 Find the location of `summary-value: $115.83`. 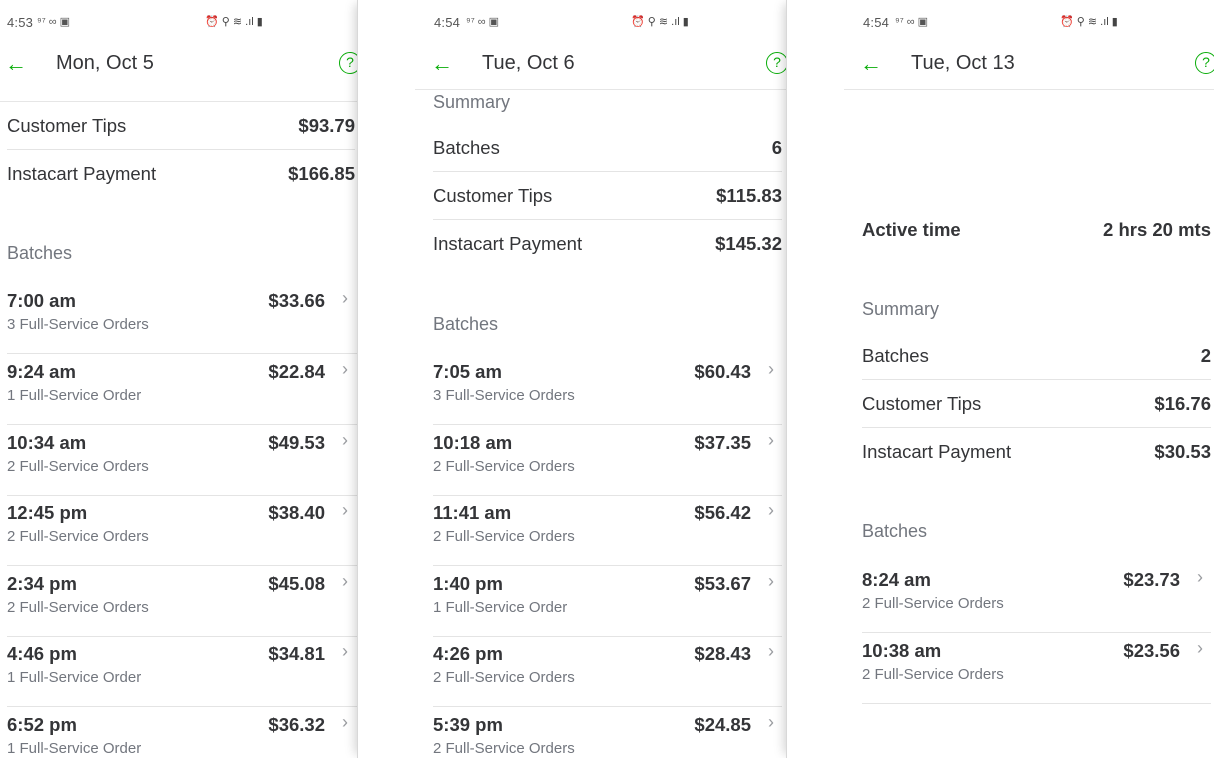

summary-value: $115.83 is located at coordinates (749, 195).